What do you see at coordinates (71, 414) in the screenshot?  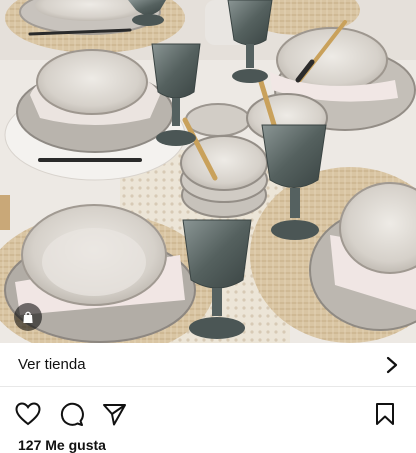 I see `comment-icon` at bounding box center [71, 414].